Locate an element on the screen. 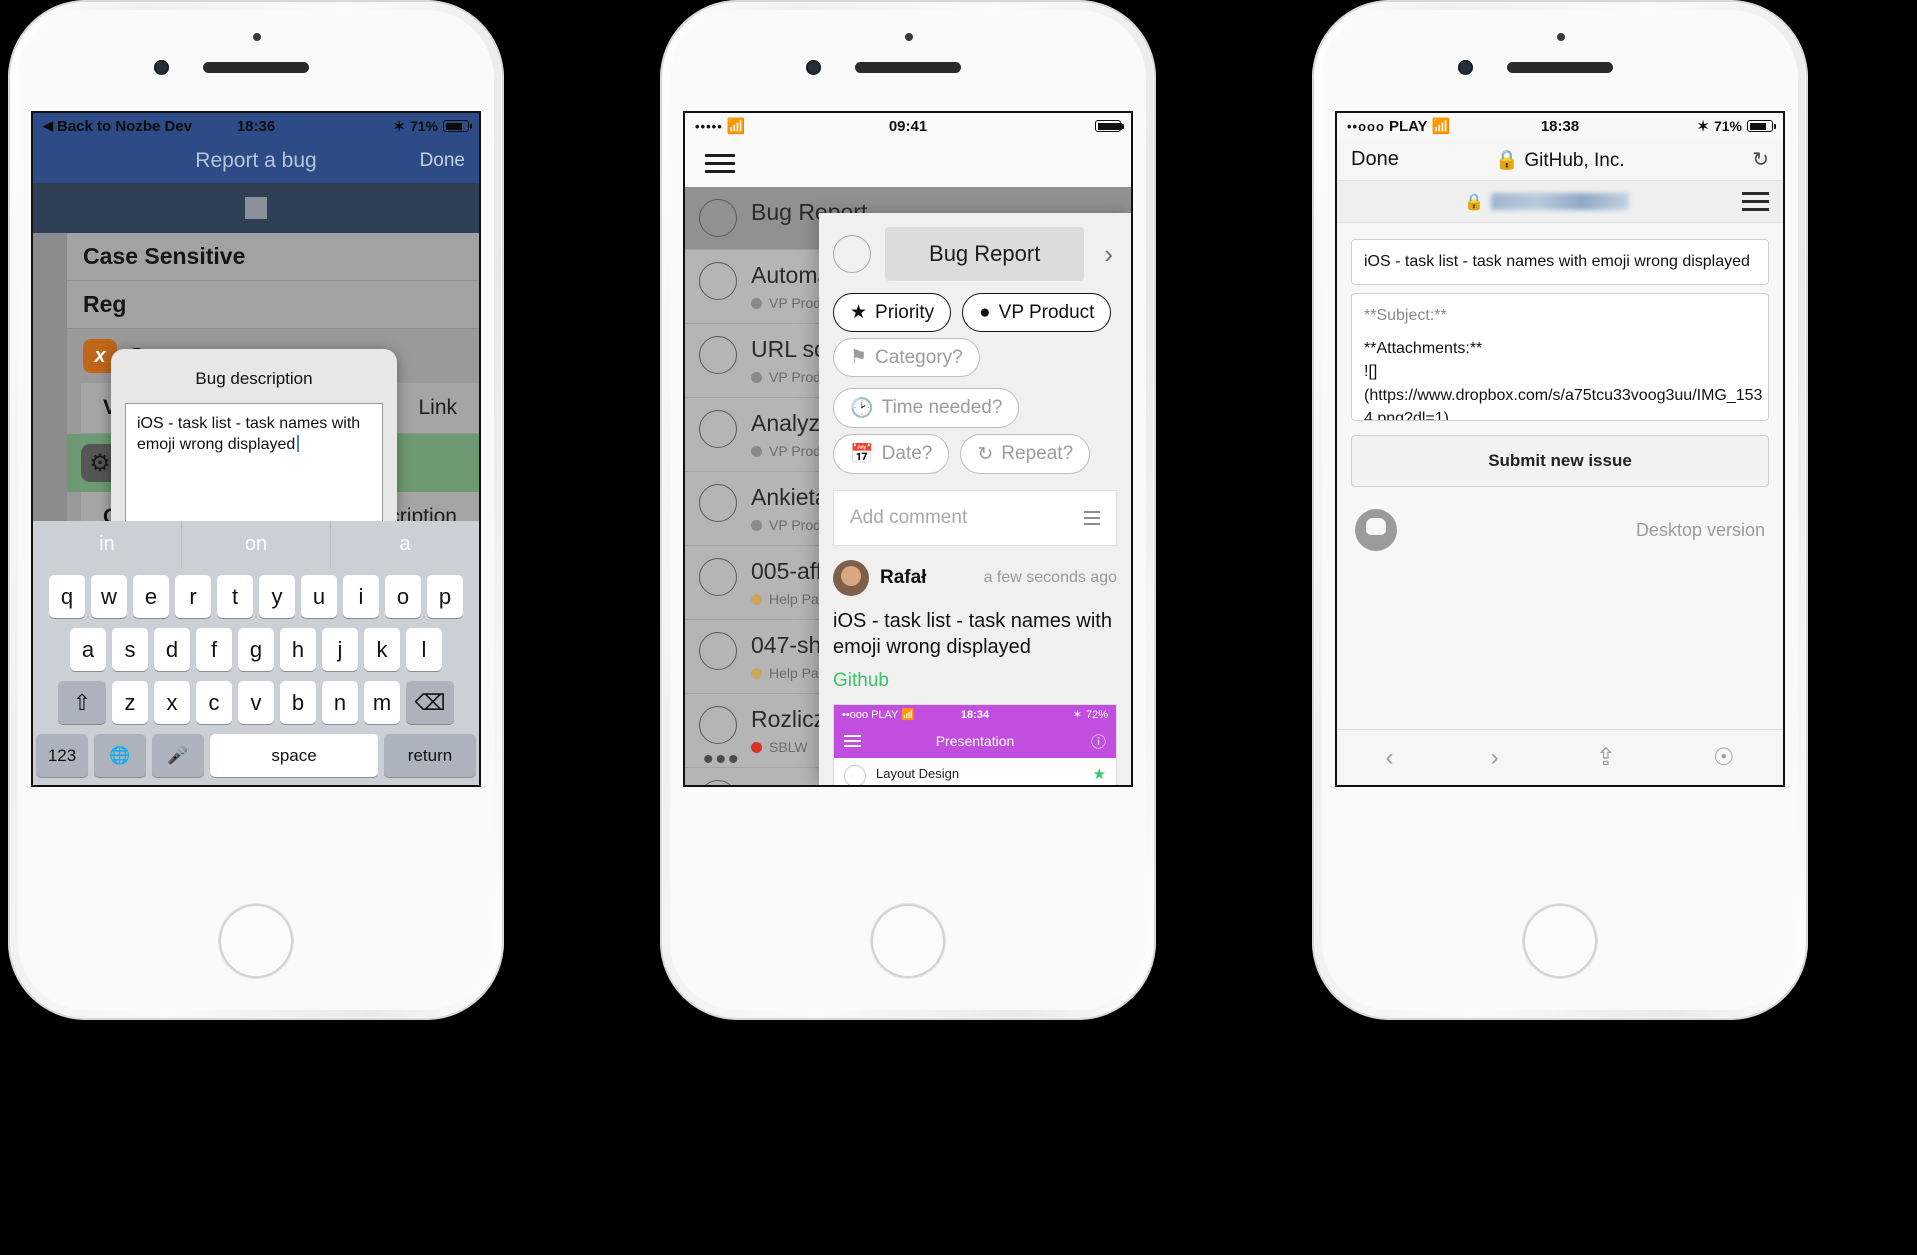 This screenshot has height=1255, width=1917. key-r: r is located at coordinates (193, 596).